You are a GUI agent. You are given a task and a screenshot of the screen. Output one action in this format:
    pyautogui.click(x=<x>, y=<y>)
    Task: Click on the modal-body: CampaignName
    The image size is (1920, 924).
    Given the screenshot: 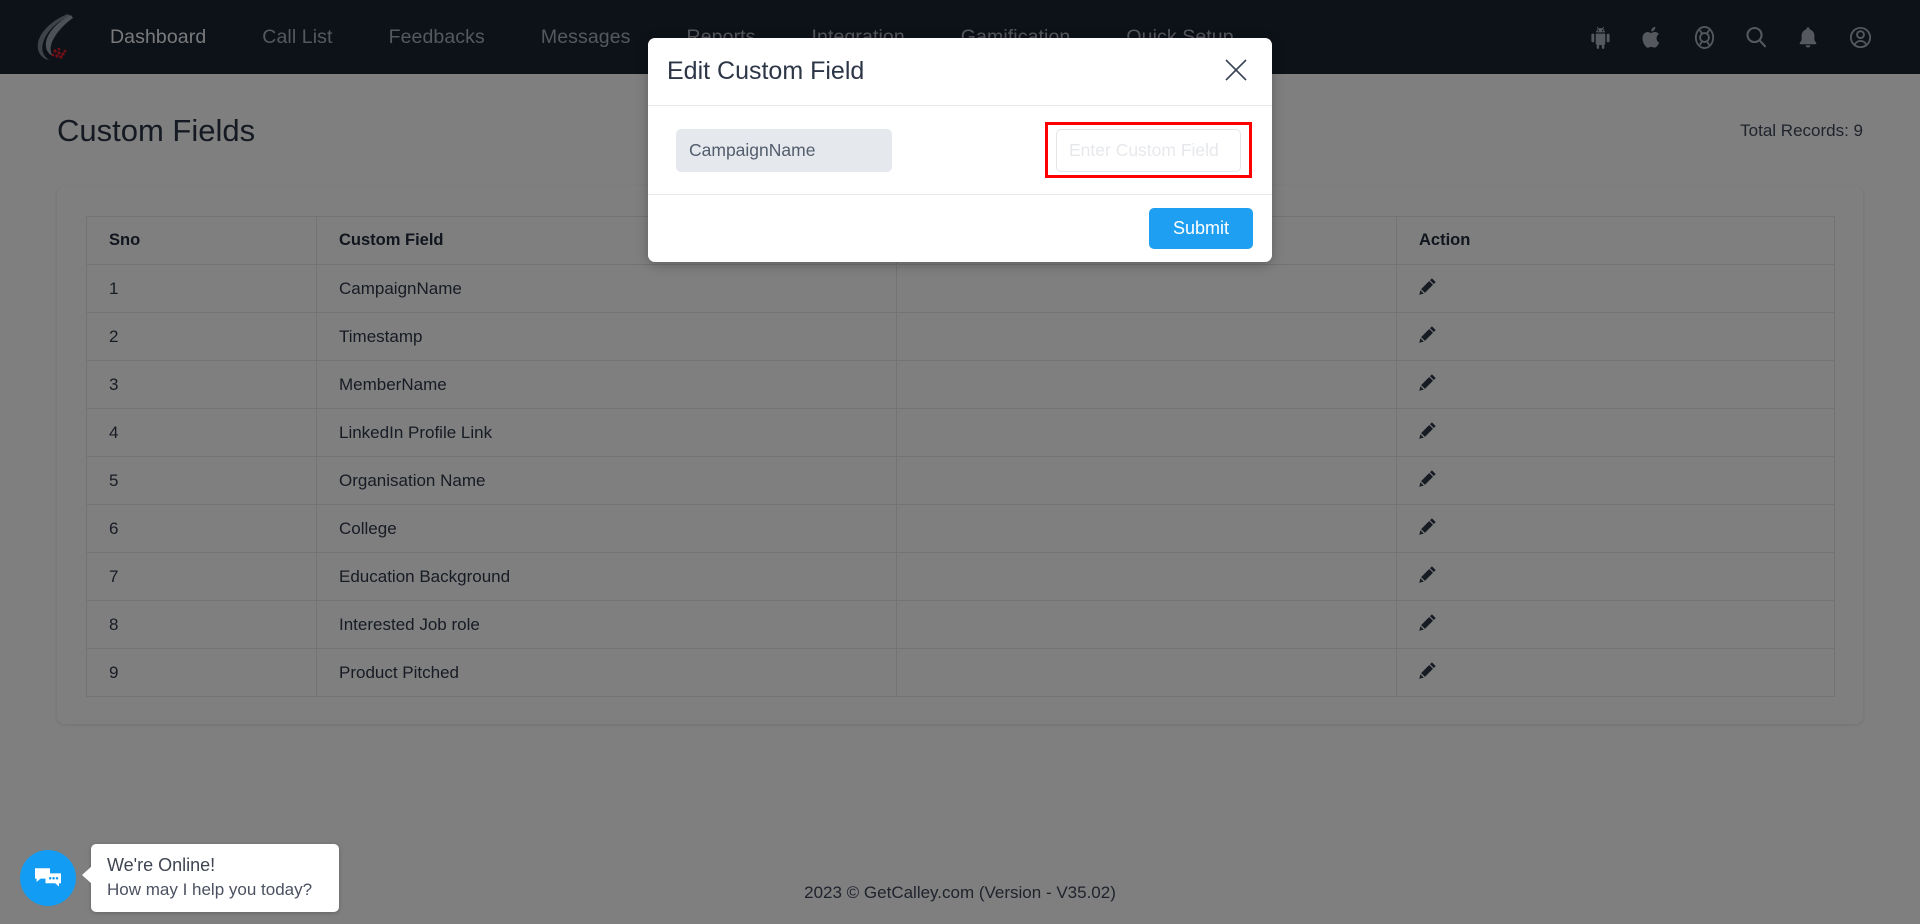 What is the action you would take?
    pyautogui.click(x=960, y=150)
    